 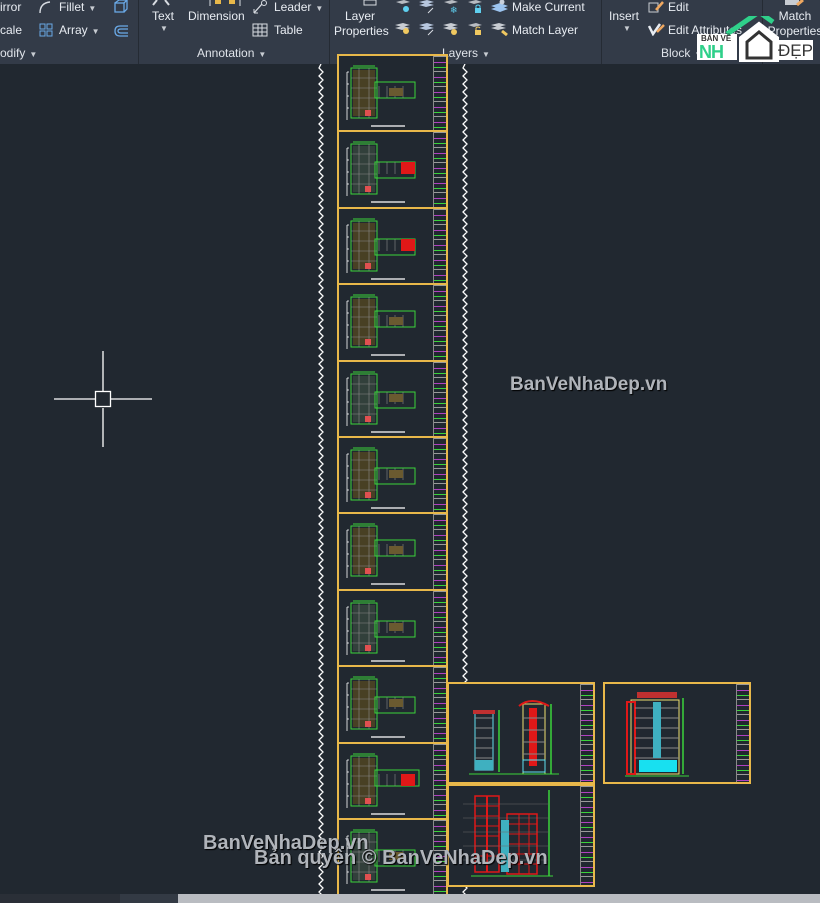 I want to click on table-icon, so click(x=260, y=30).